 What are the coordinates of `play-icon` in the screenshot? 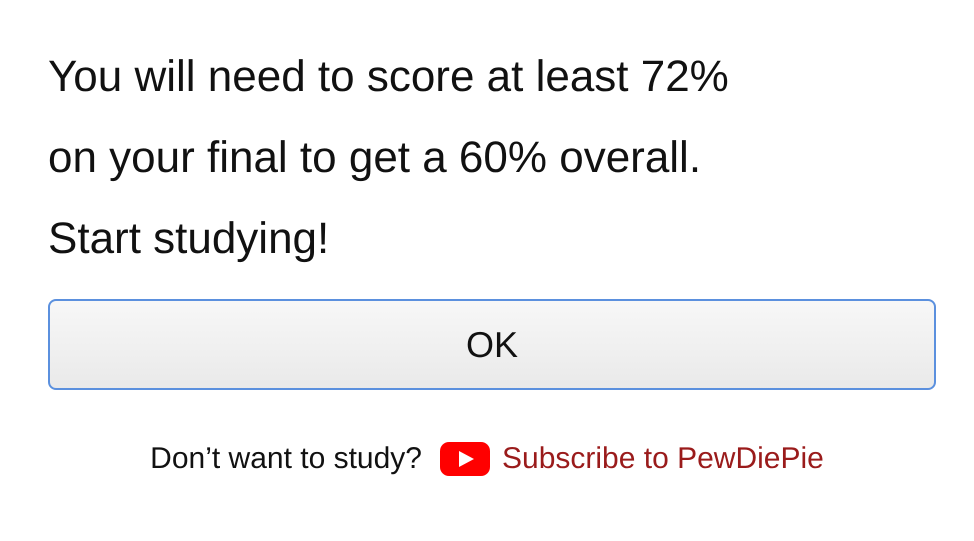 It's located at (465, 459).